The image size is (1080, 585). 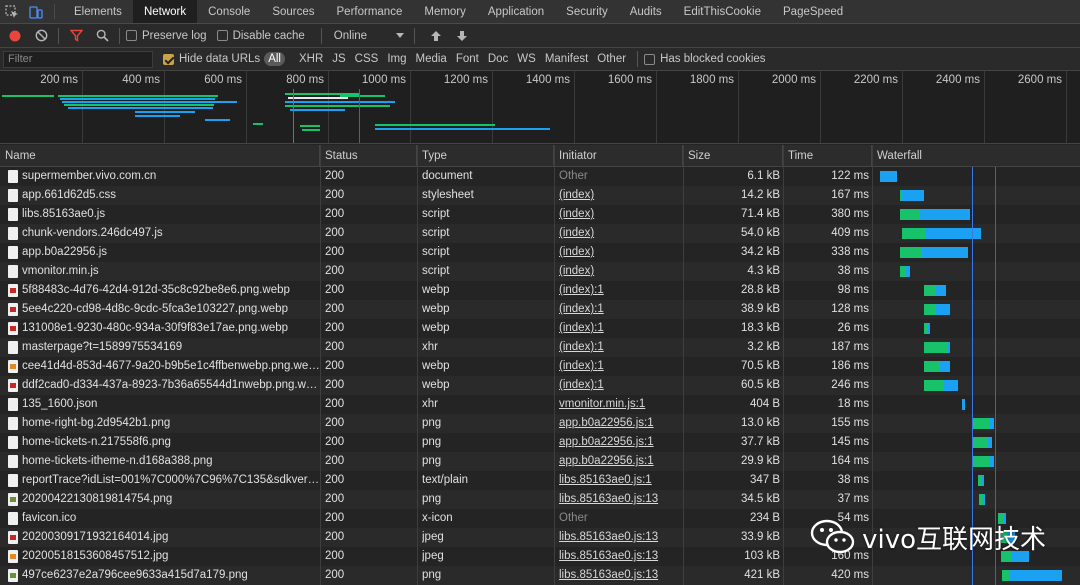 What do you see at coordinates (370, 11) in the screenshot?
I see `tab-performance: Performance` at bounding box center [370, 11].